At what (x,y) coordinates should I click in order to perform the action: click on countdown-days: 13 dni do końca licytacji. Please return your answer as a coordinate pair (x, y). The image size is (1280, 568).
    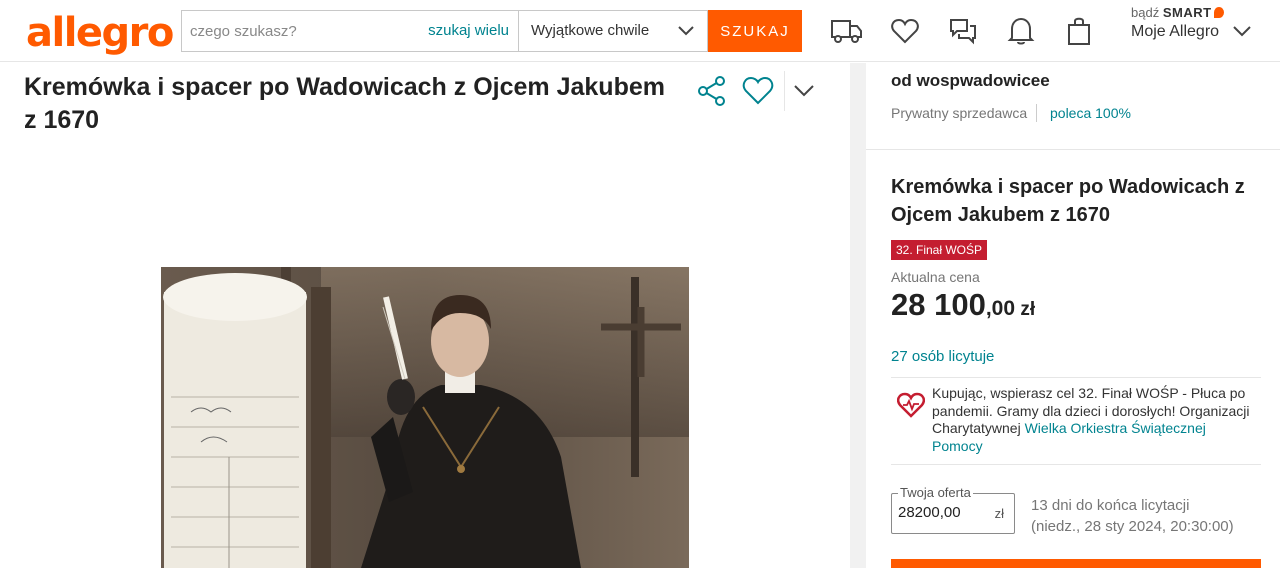
    Looking at the image, I should click on (1110, 505).